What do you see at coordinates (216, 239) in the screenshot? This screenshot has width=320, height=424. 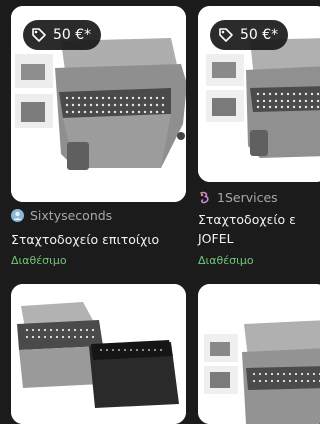 I see `listing-title-2-line2: JOFEL` at bounding box center [216, 239].